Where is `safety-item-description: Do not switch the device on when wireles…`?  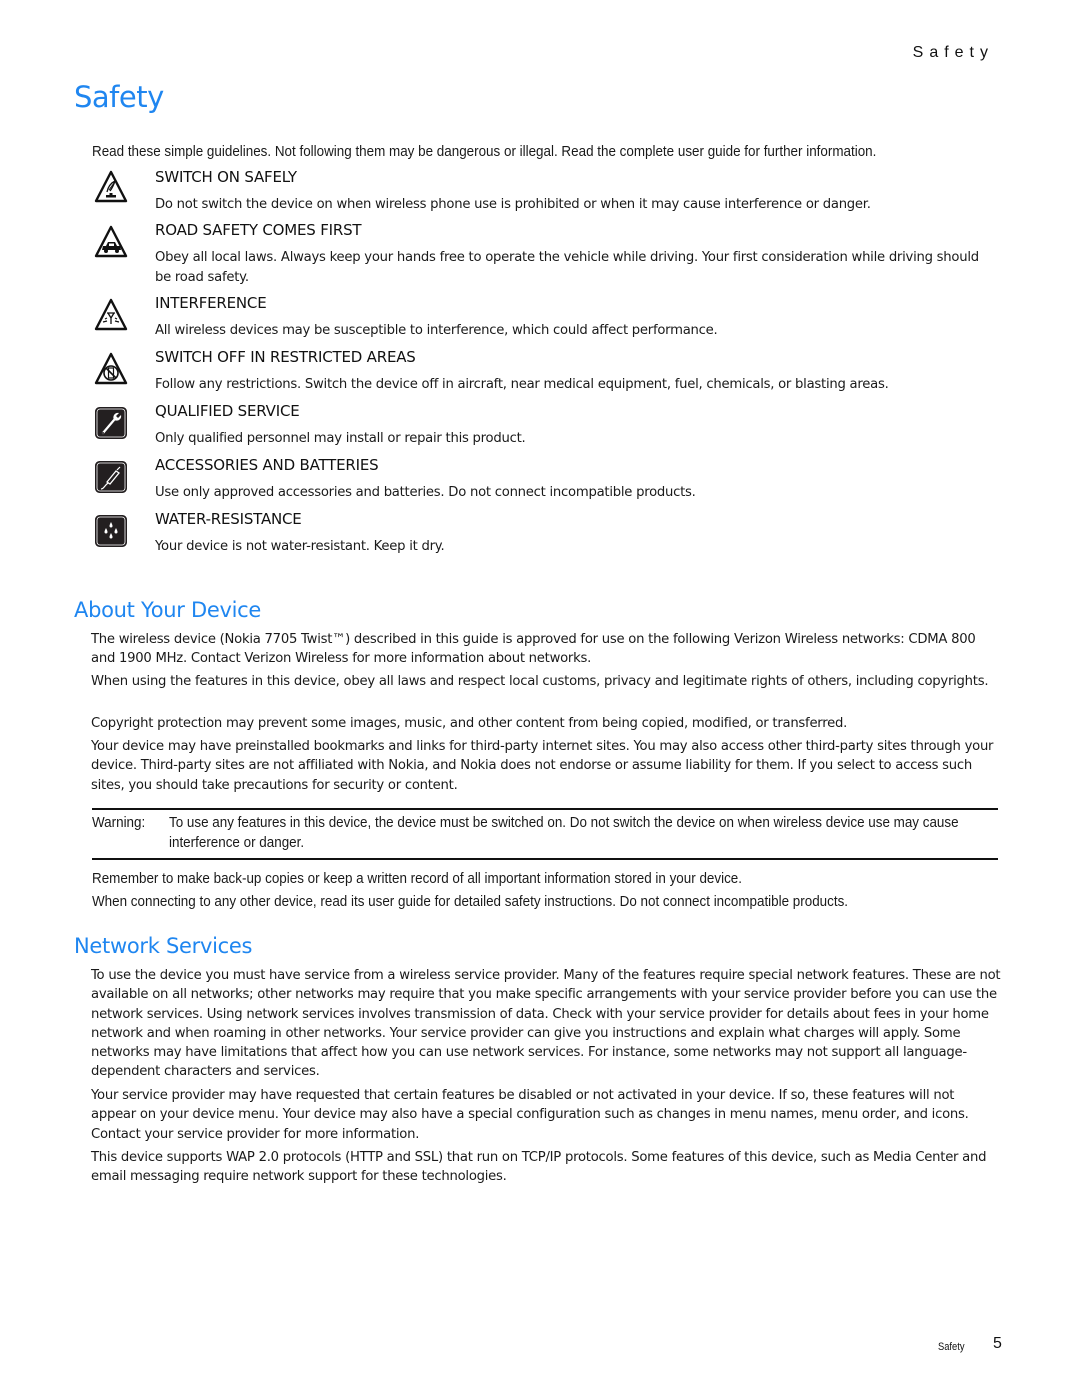
safety-item-description: Do not switch the device on when wireles… is located at coordinates (513, 204).